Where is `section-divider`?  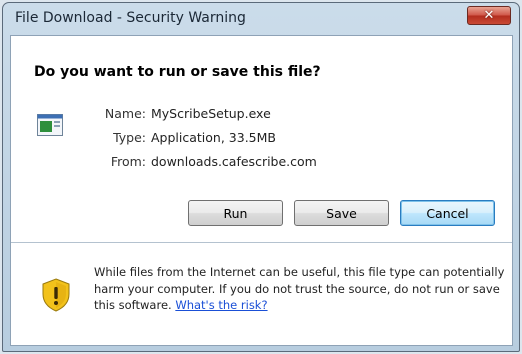 section-divider is located at coordinates (261, 242).